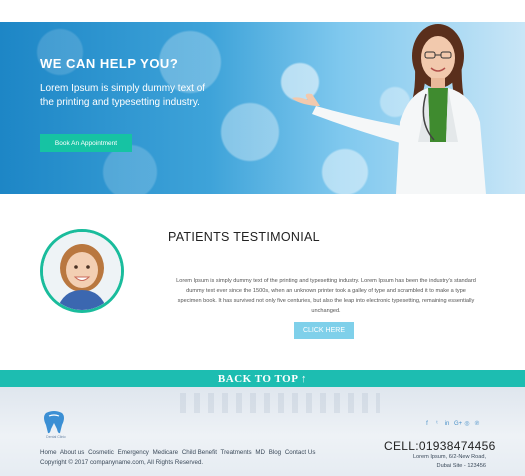 Image resolution: width=525 pixels, height=476 pixels. What do you see at coordinates (449, 457) in the screenshot?
I see `address-line-1: Lorem Ipsum, 6/2-New Road,` at bounding box center [449, 457].